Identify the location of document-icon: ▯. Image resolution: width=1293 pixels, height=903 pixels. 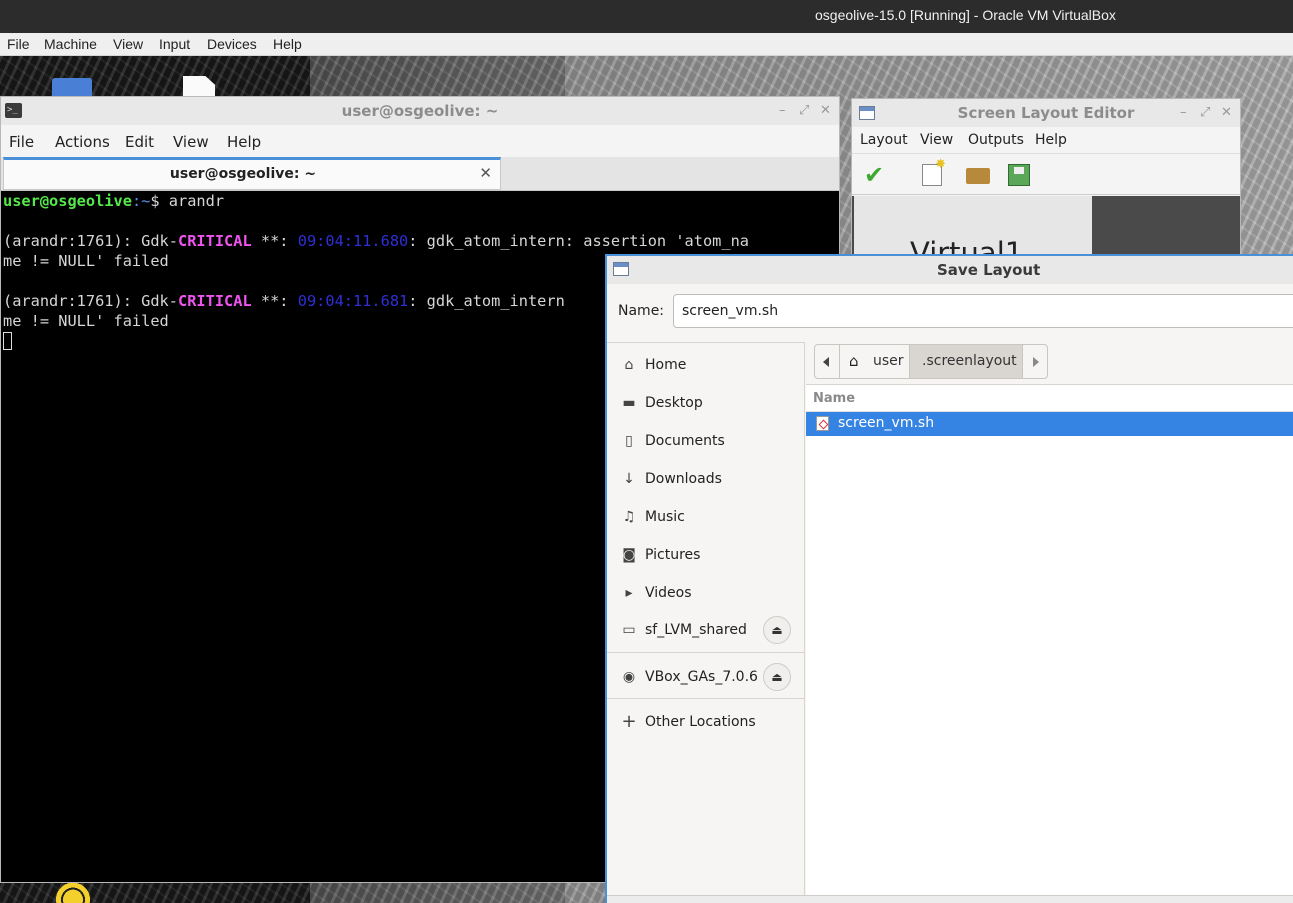
(629, 441).